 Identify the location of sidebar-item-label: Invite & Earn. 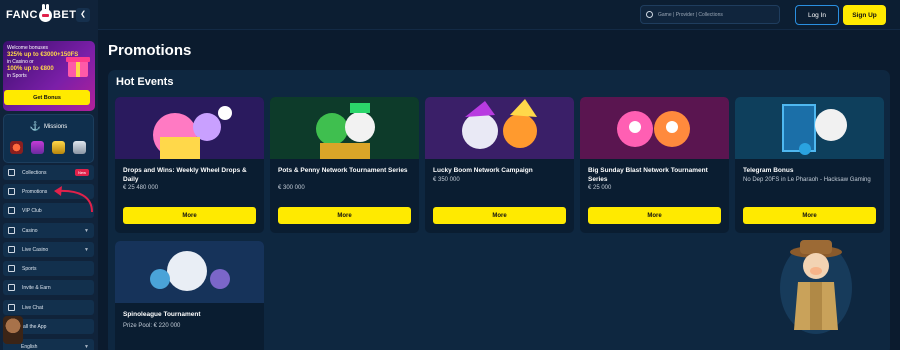
(36, 287).